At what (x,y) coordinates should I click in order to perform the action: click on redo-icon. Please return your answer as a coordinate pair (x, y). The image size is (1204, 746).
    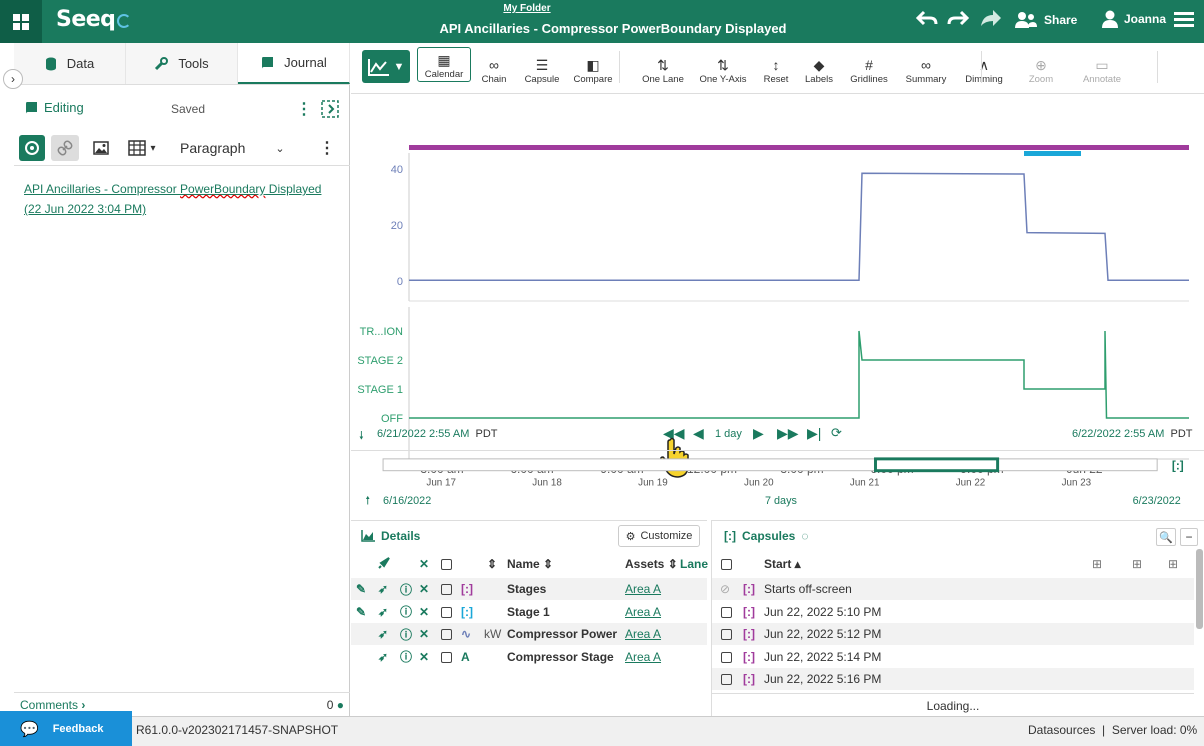
    Looking at the image, I should click on (958, 21).